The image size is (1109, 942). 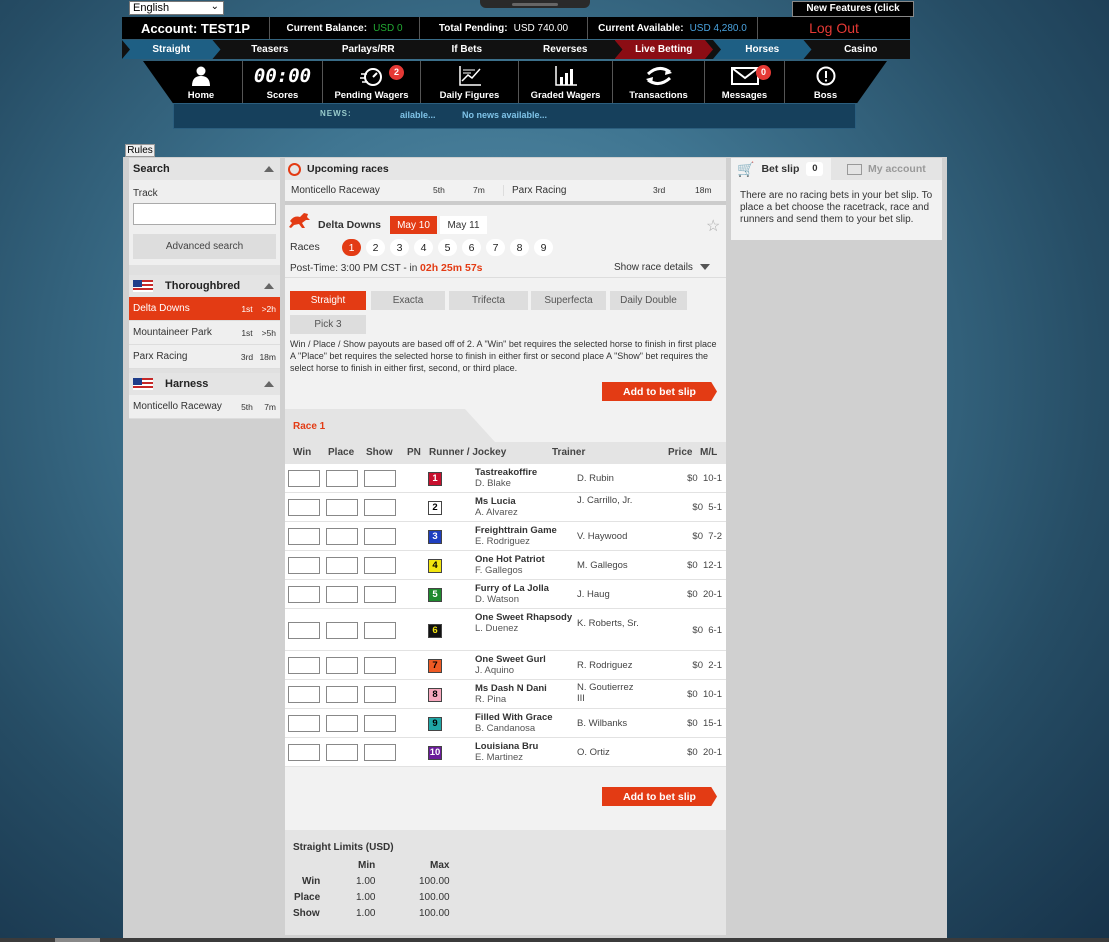 What do you see at coordinates (204, 333) in the screenshot?
I see `track-item-mountaineer-park: Mountaineer Park 1st >5h` at bounding box center [204, 333].